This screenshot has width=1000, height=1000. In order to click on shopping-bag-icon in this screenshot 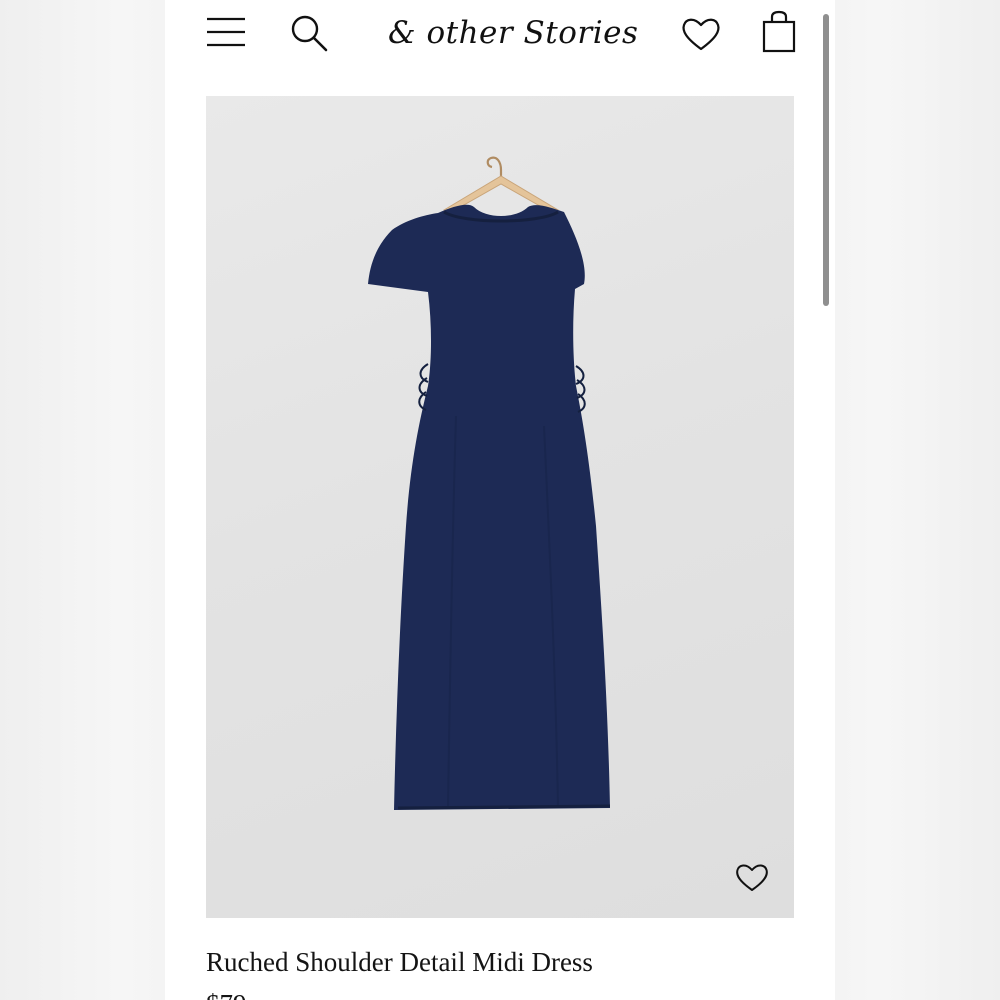, I will do `click(779, 31)`.